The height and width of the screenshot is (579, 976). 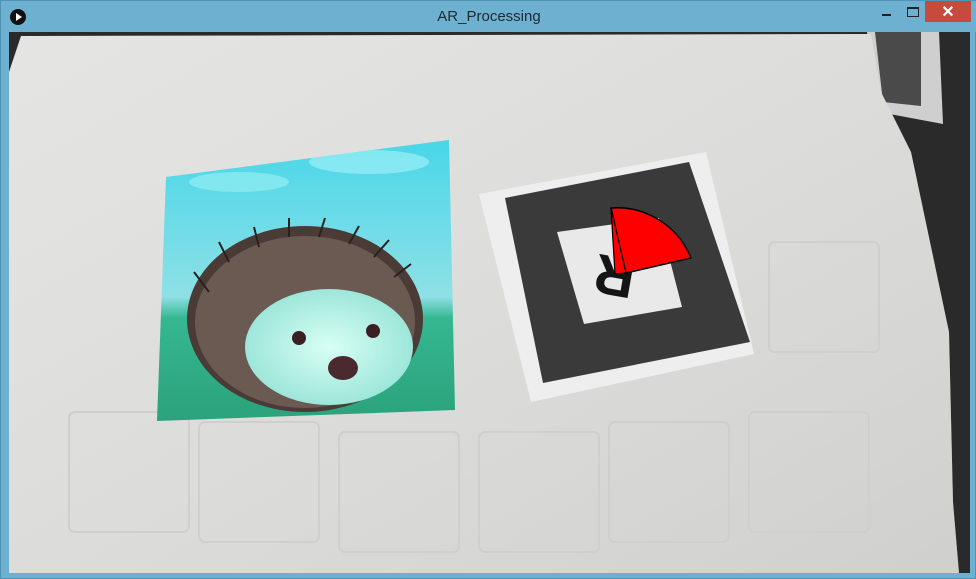 I want to click on window-title: AR_Processing, so click(x=489, y=16).